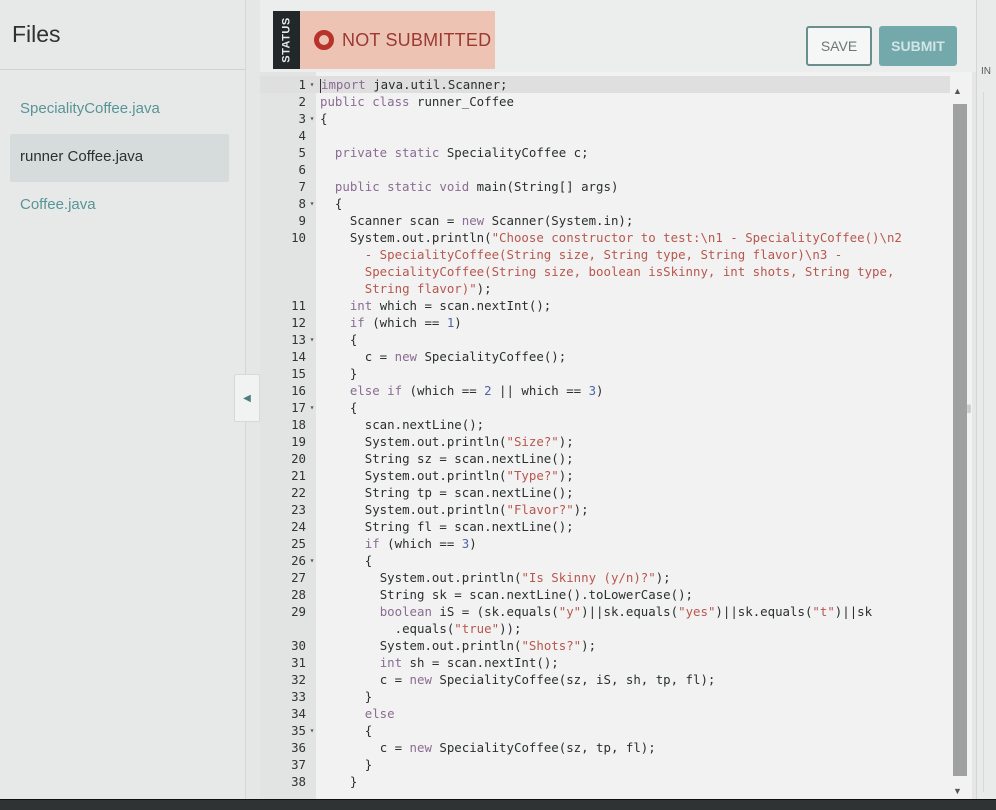  I want to click on line-number: 17, so click(298, 407).